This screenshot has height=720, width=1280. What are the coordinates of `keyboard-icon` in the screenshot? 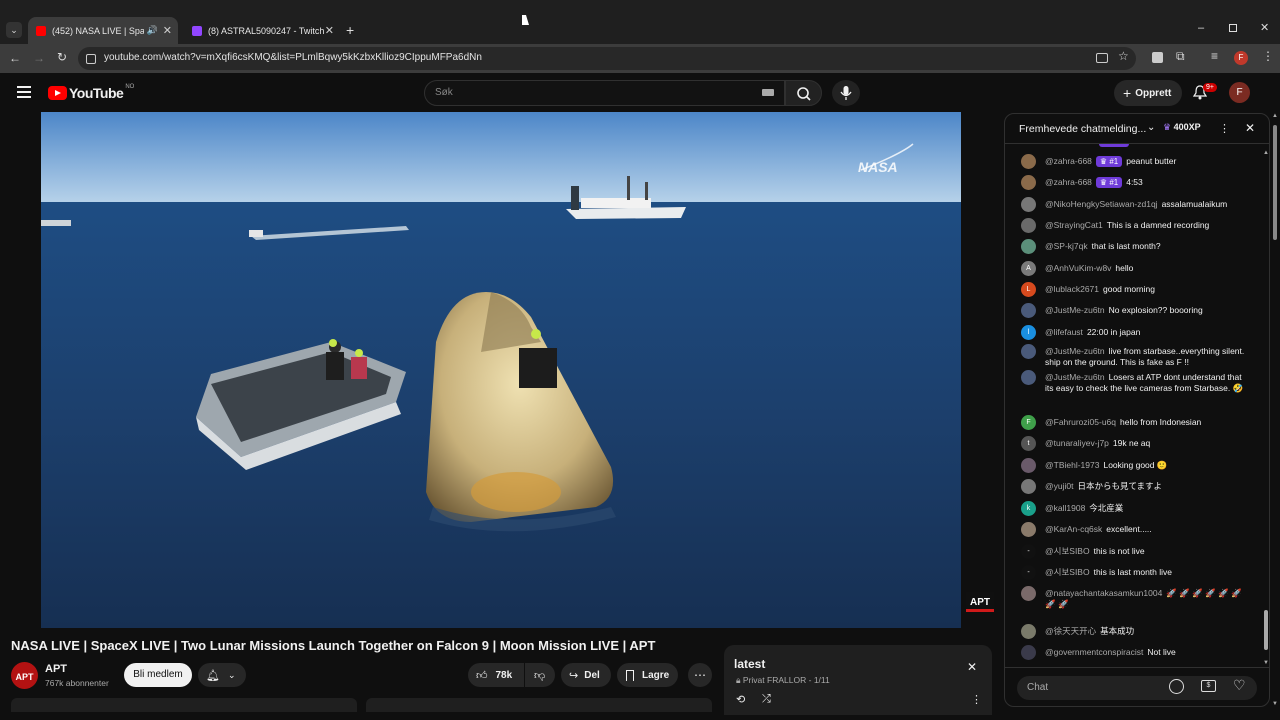 It's located at (768, 92).